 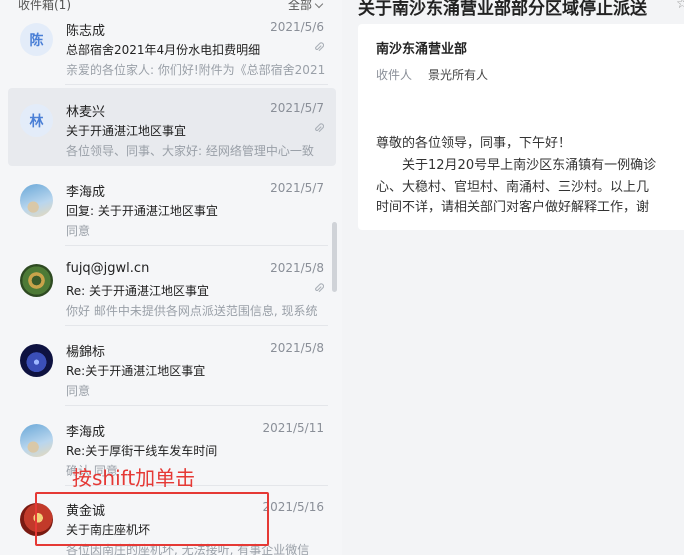 I want to click on mail-list-item: 李海成 2021/5/7 回复: 关于开通湛江地区事宜 同意, so click(x=172, y=207).